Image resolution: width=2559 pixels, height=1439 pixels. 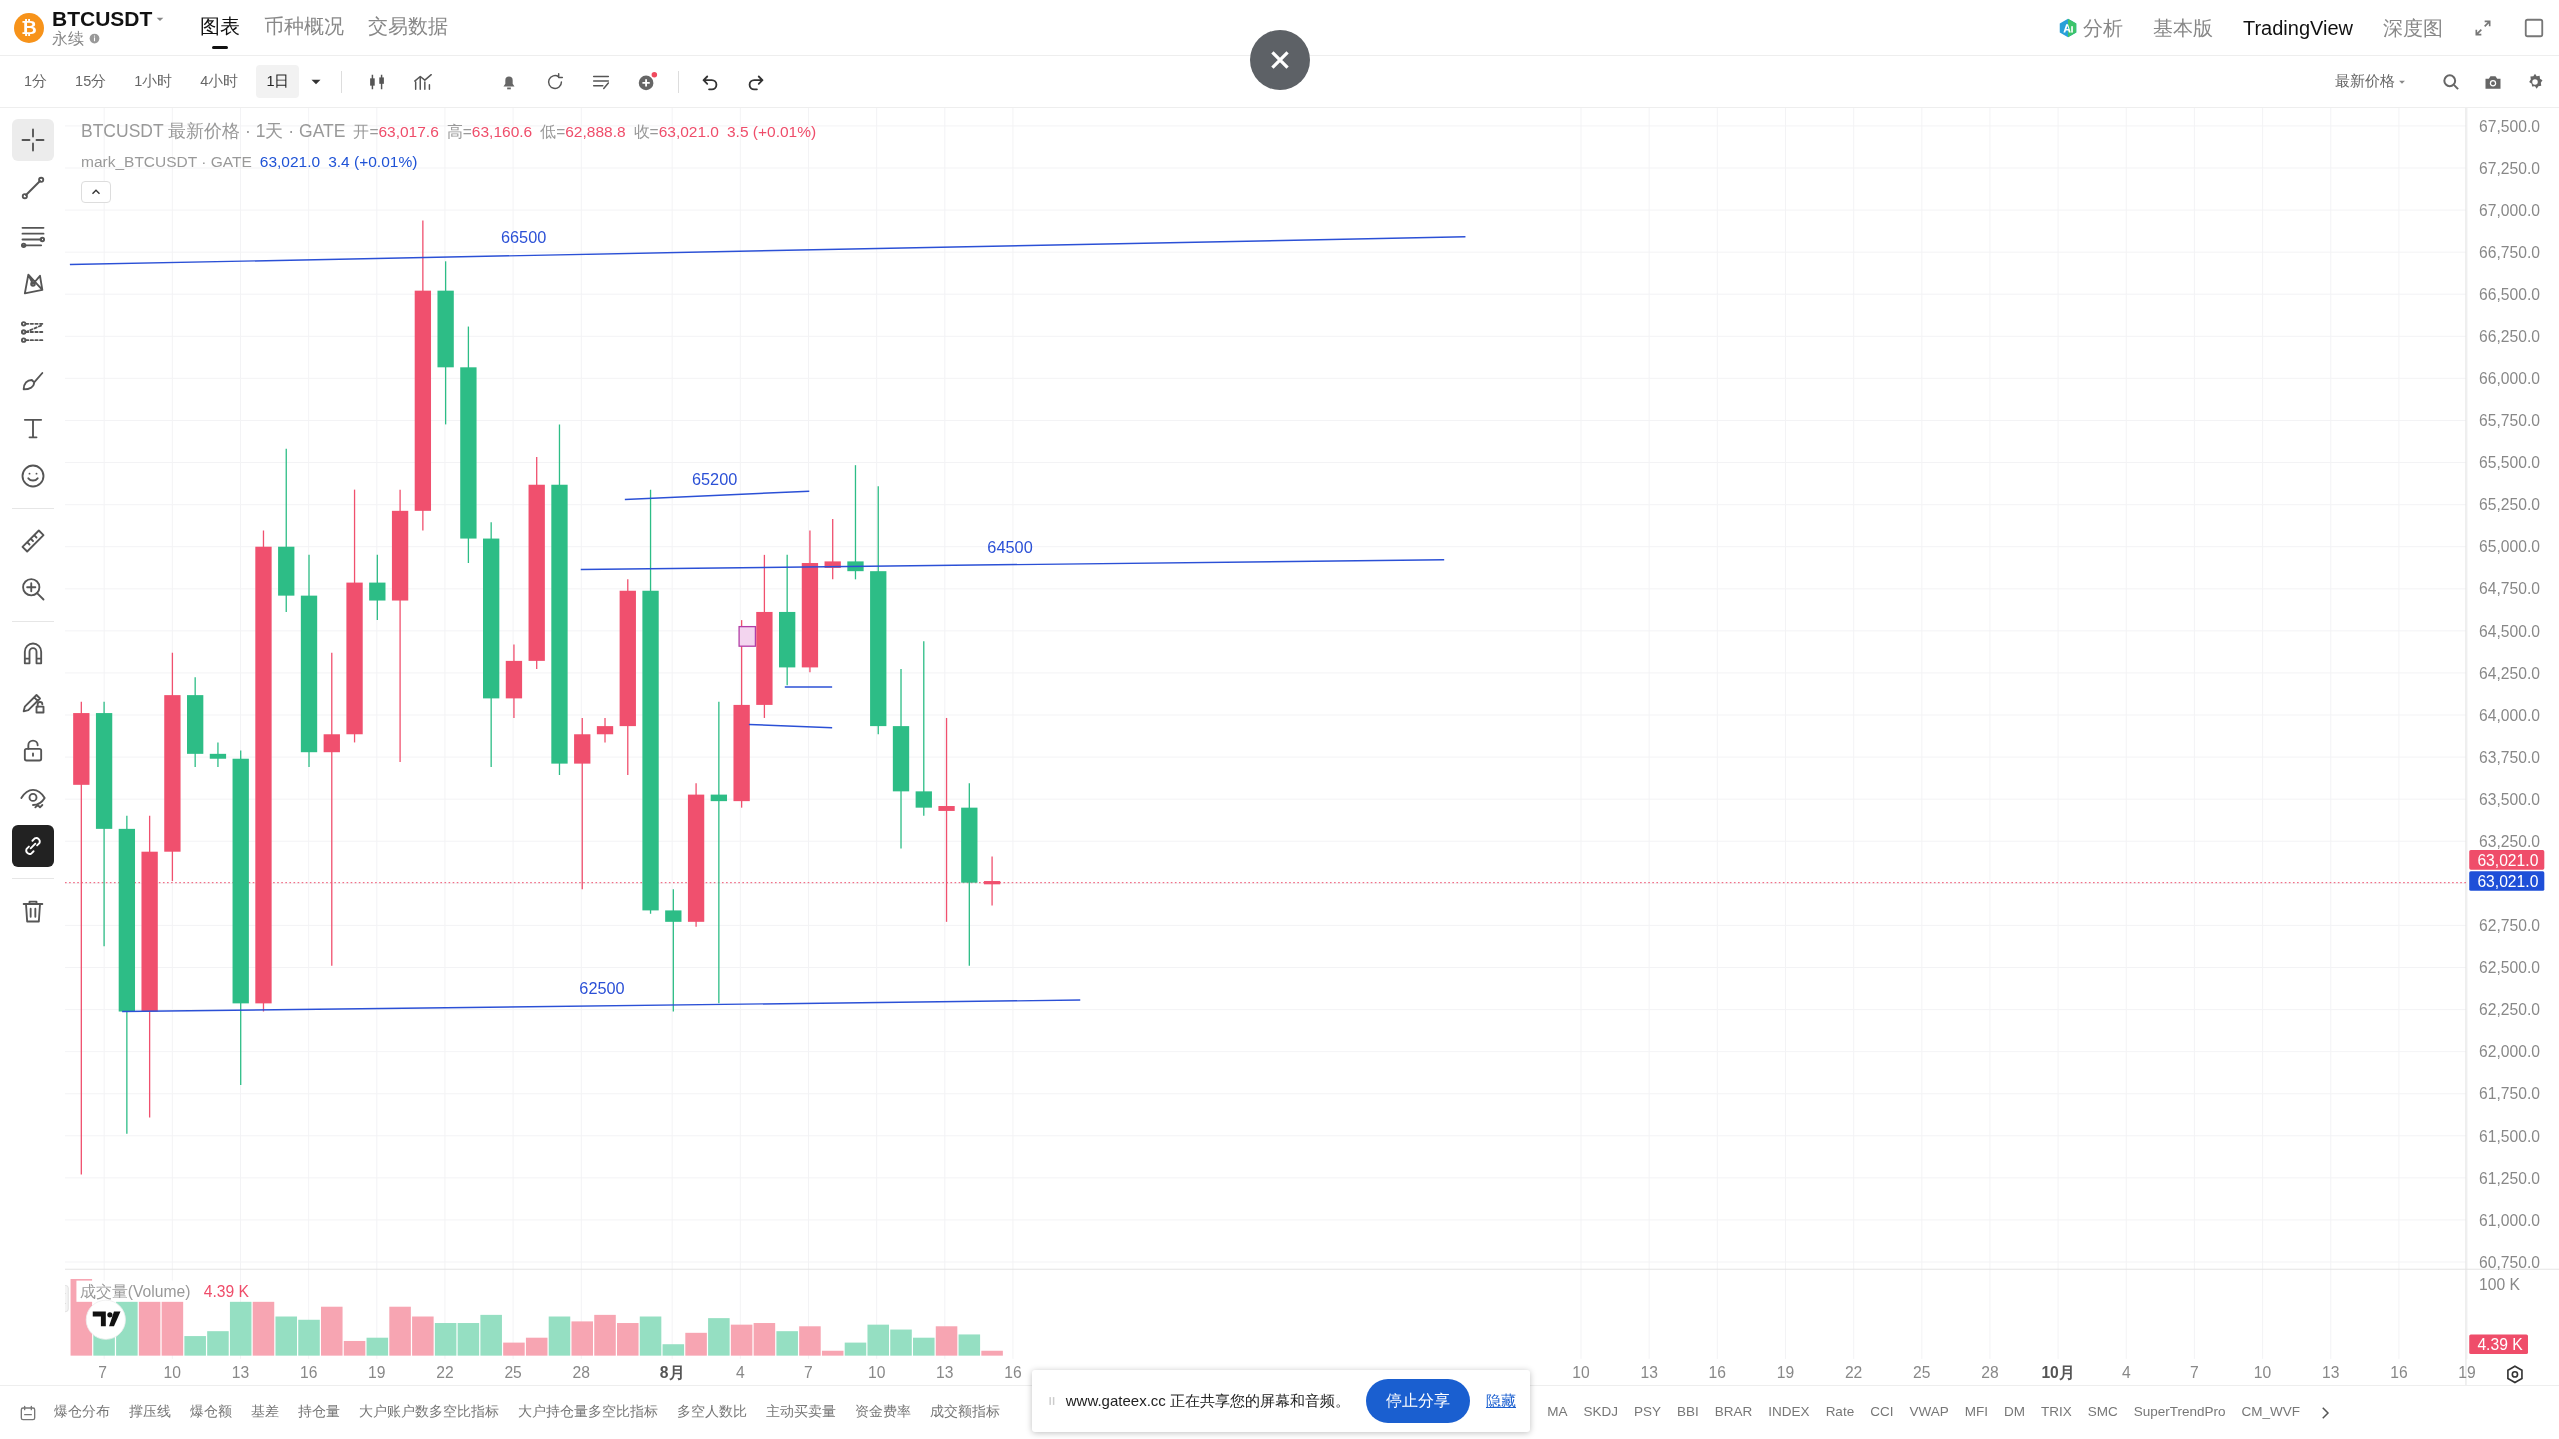 I want to click on date-axis-label: 7, so click(x=2194, y=1373).